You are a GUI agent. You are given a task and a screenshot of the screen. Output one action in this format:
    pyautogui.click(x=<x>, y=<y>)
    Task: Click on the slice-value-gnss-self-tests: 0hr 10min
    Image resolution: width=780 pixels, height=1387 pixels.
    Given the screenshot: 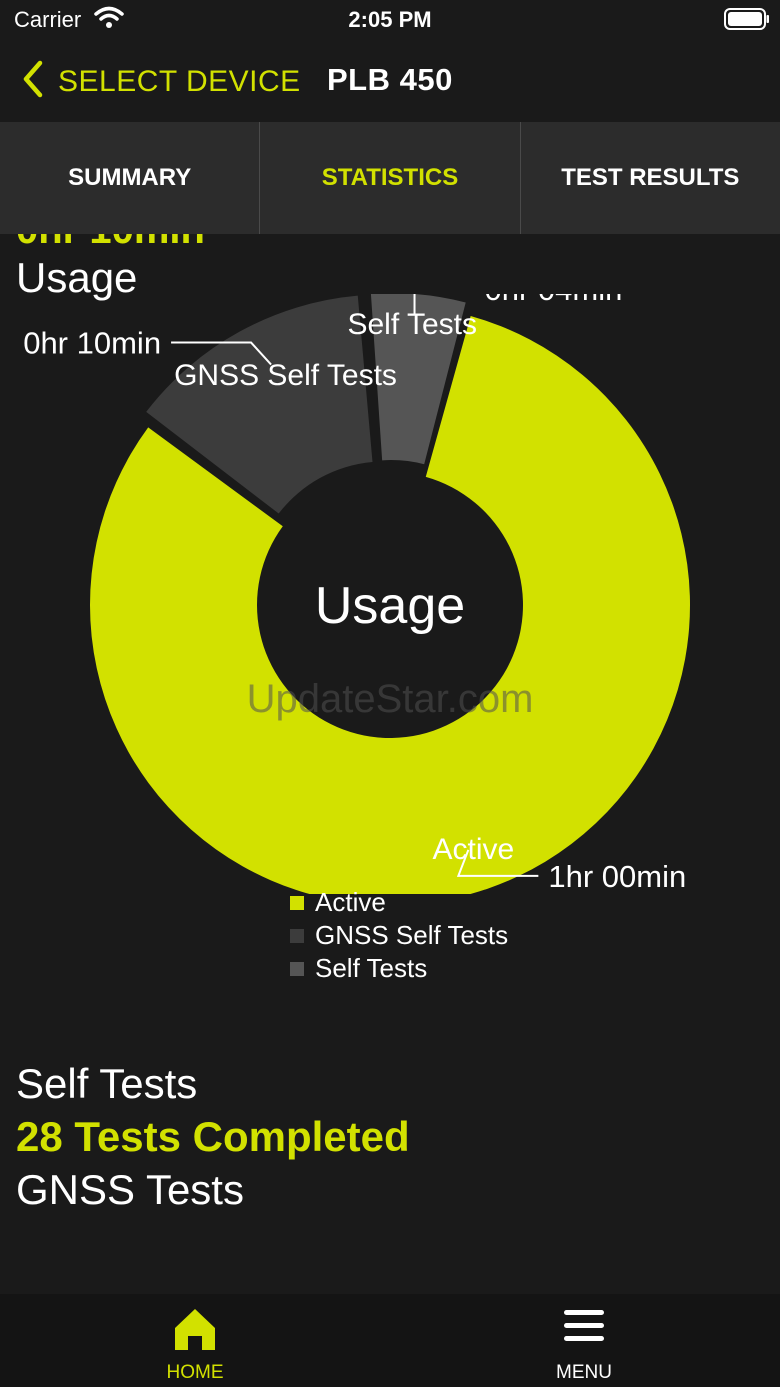 What is the action you would take?
    pyautogui.click(x=92, y=343)
    